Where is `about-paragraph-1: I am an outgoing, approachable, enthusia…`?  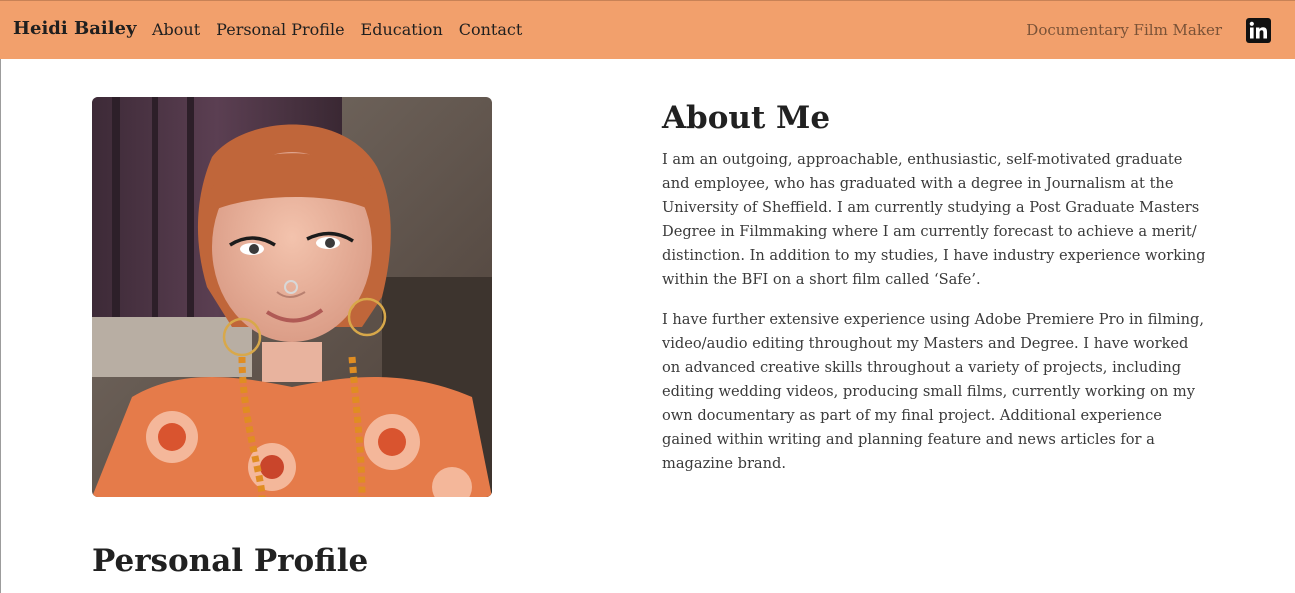
about-paragraph-1: I am an outgoing, approachable, enthusia… is located at coordinates (934, 219).